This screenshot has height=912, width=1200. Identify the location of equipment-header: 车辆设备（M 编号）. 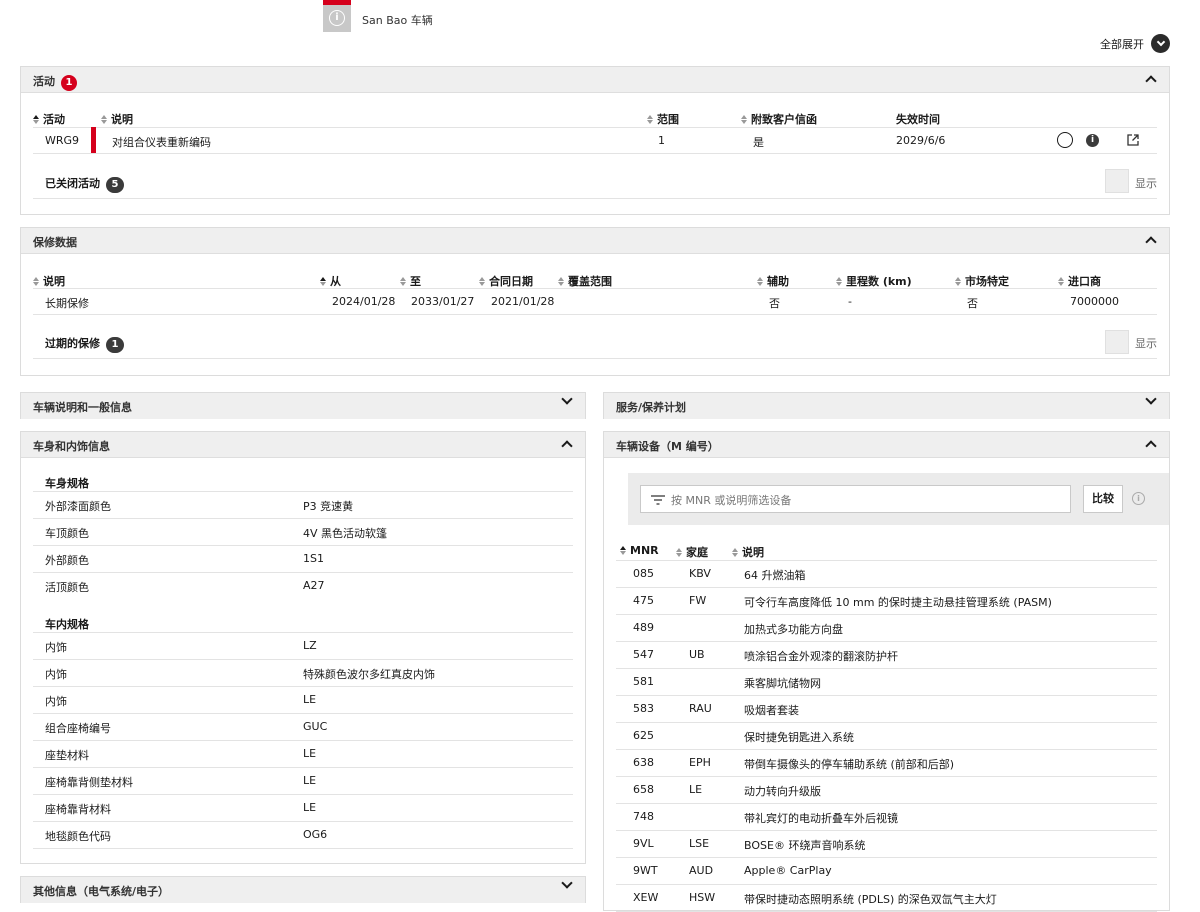
(886, 445).